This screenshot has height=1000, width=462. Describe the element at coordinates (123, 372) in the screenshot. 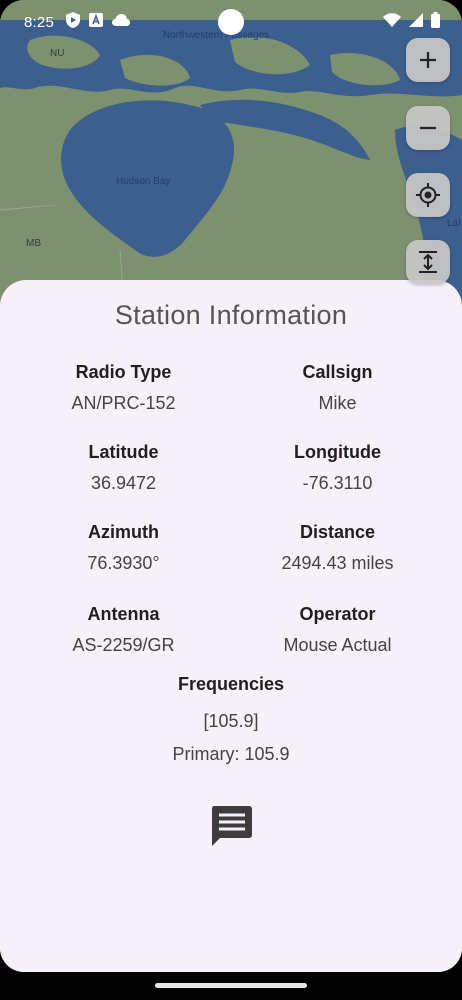

I see `radio-type-label: Radio Type` at that location.